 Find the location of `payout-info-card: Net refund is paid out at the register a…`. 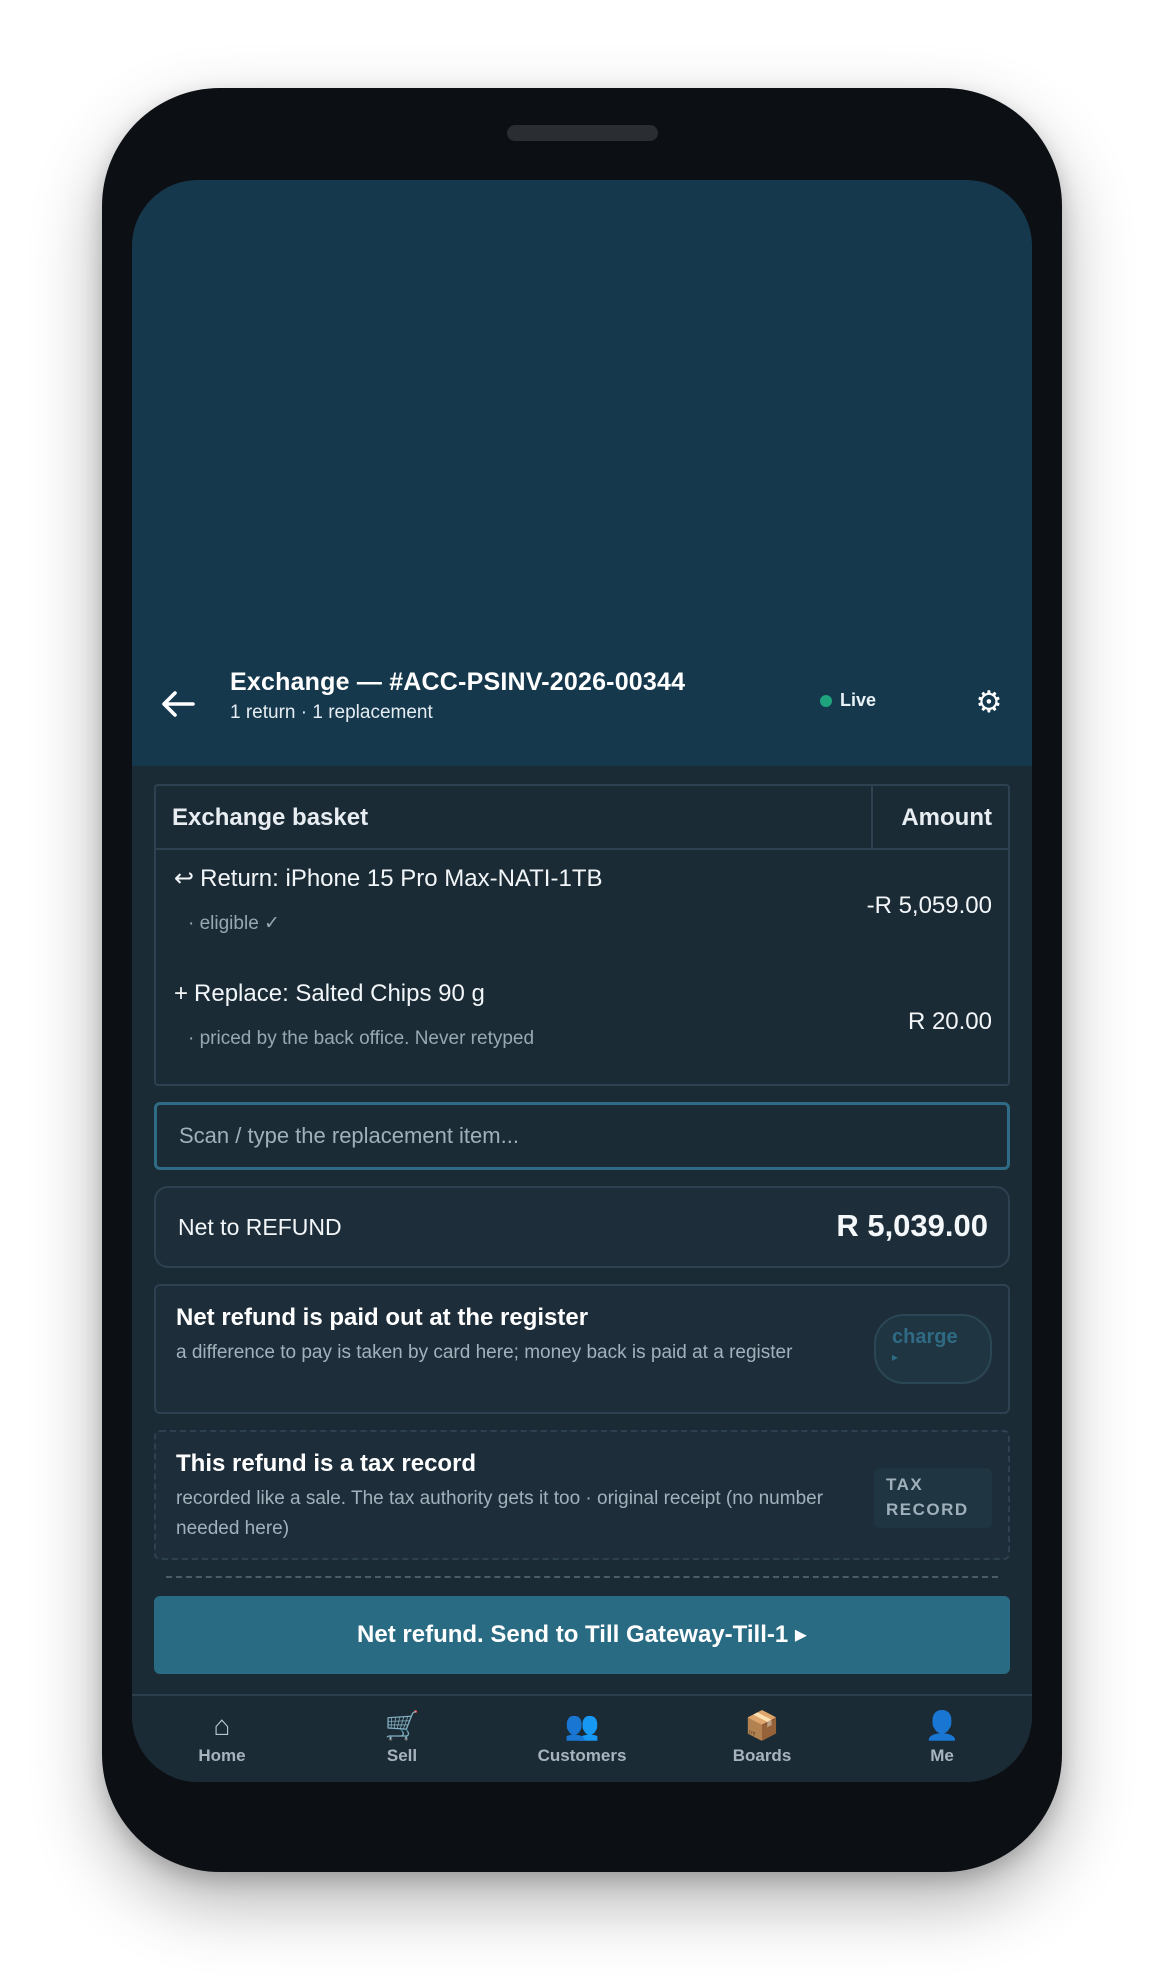

payout-info-card: Net refund is paid out at the register a… is located at coordinates (582, 1349).